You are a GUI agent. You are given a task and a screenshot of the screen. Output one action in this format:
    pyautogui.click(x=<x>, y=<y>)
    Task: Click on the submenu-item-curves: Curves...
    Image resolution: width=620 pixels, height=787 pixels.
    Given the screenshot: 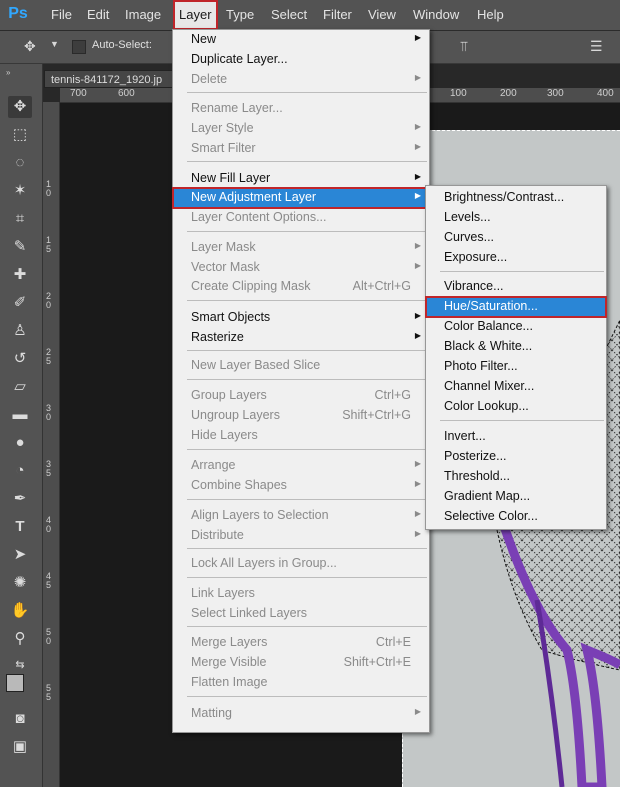 What is the action you would take?
    pyautogui.click(x=516, y=238)
    